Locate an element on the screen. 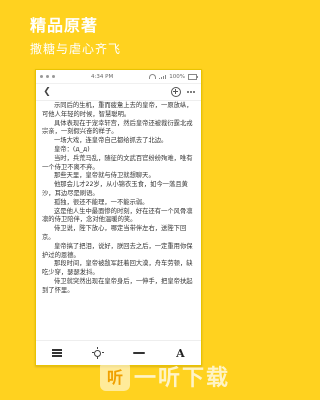  font-icon: A is located at coordinates (180, 353).